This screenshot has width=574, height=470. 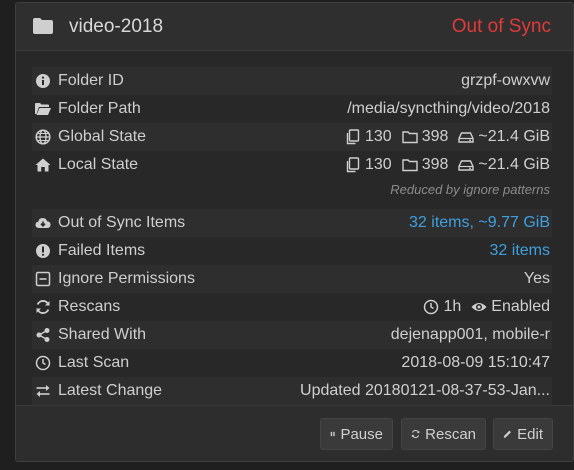 What do you see at coordinates (520, 306) in the screenshot?
I see `watch-status: Enabled` at bounding box center [520, 306].